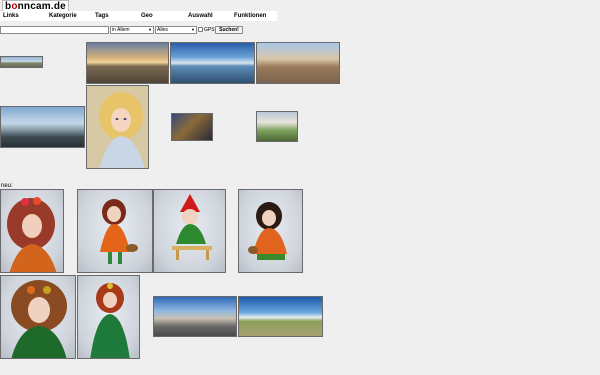 This screenshot has height=375, width=600. I want to click on scope-select-value: in Allem, so click(121, 30).